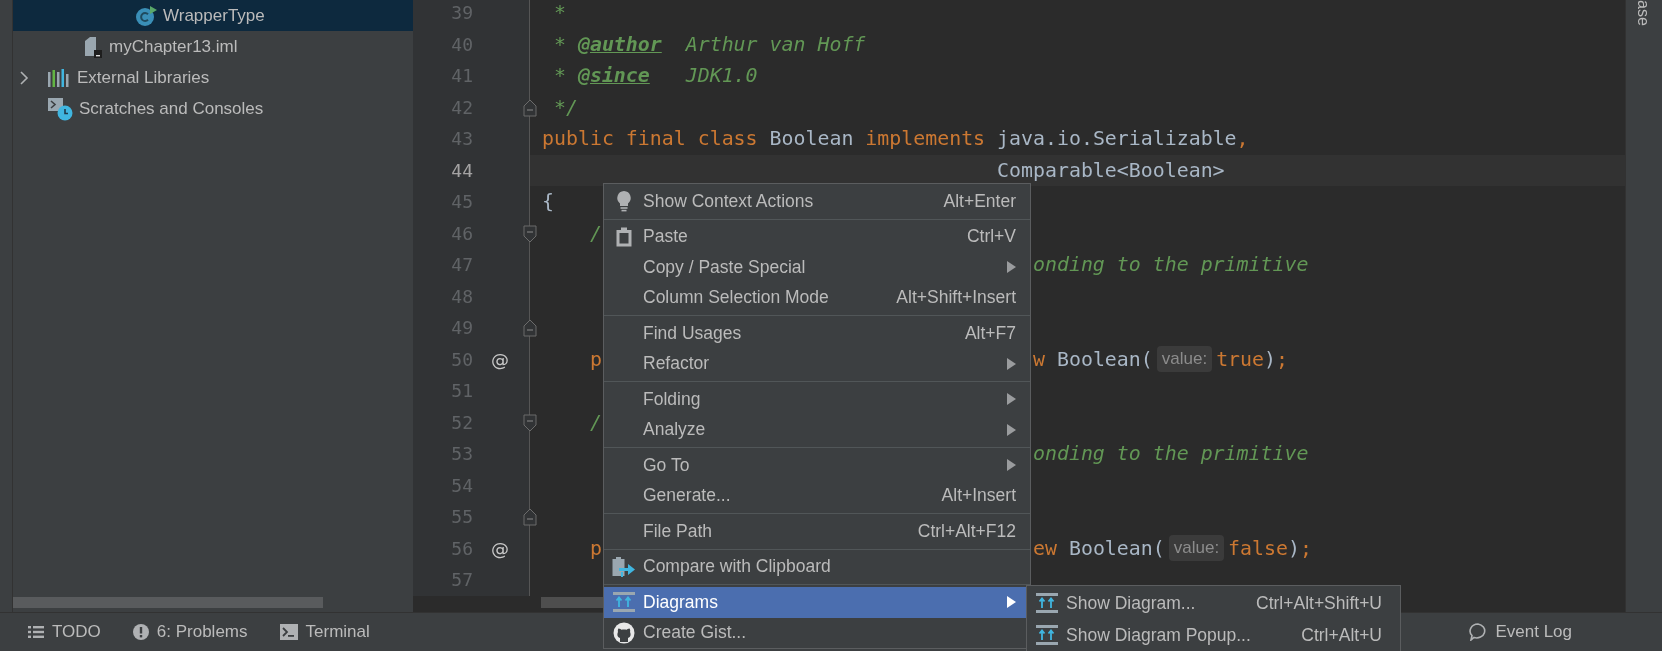  What do you see at coordinates (461, 170) in the screenshot?
I see `line-number: 44` at bounding box center [461, 170].